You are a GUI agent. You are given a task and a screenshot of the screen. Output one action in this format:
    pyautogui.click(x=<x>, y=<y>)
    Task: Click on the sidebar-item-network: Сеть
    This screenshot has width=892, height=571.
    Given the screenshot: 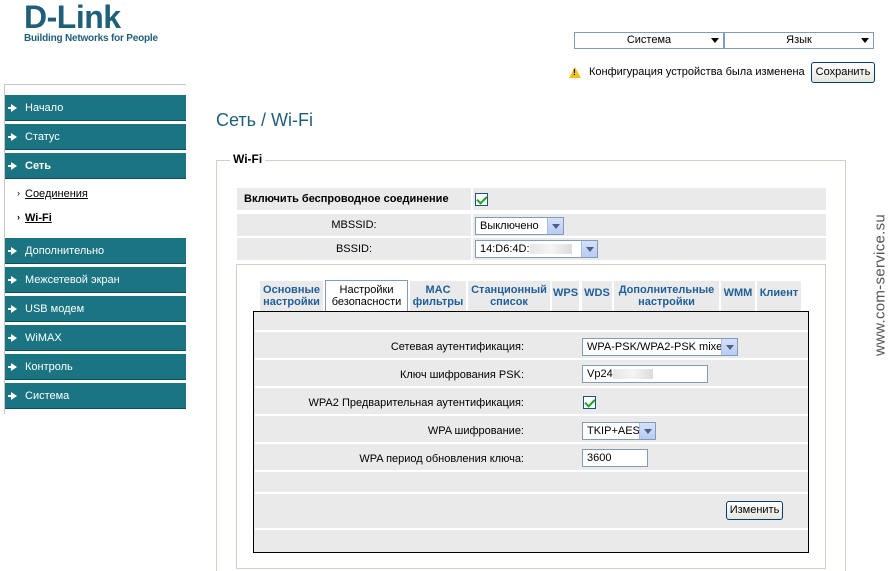 What is the action you would take?
    pyautogui.click(x=95, y=166)
    